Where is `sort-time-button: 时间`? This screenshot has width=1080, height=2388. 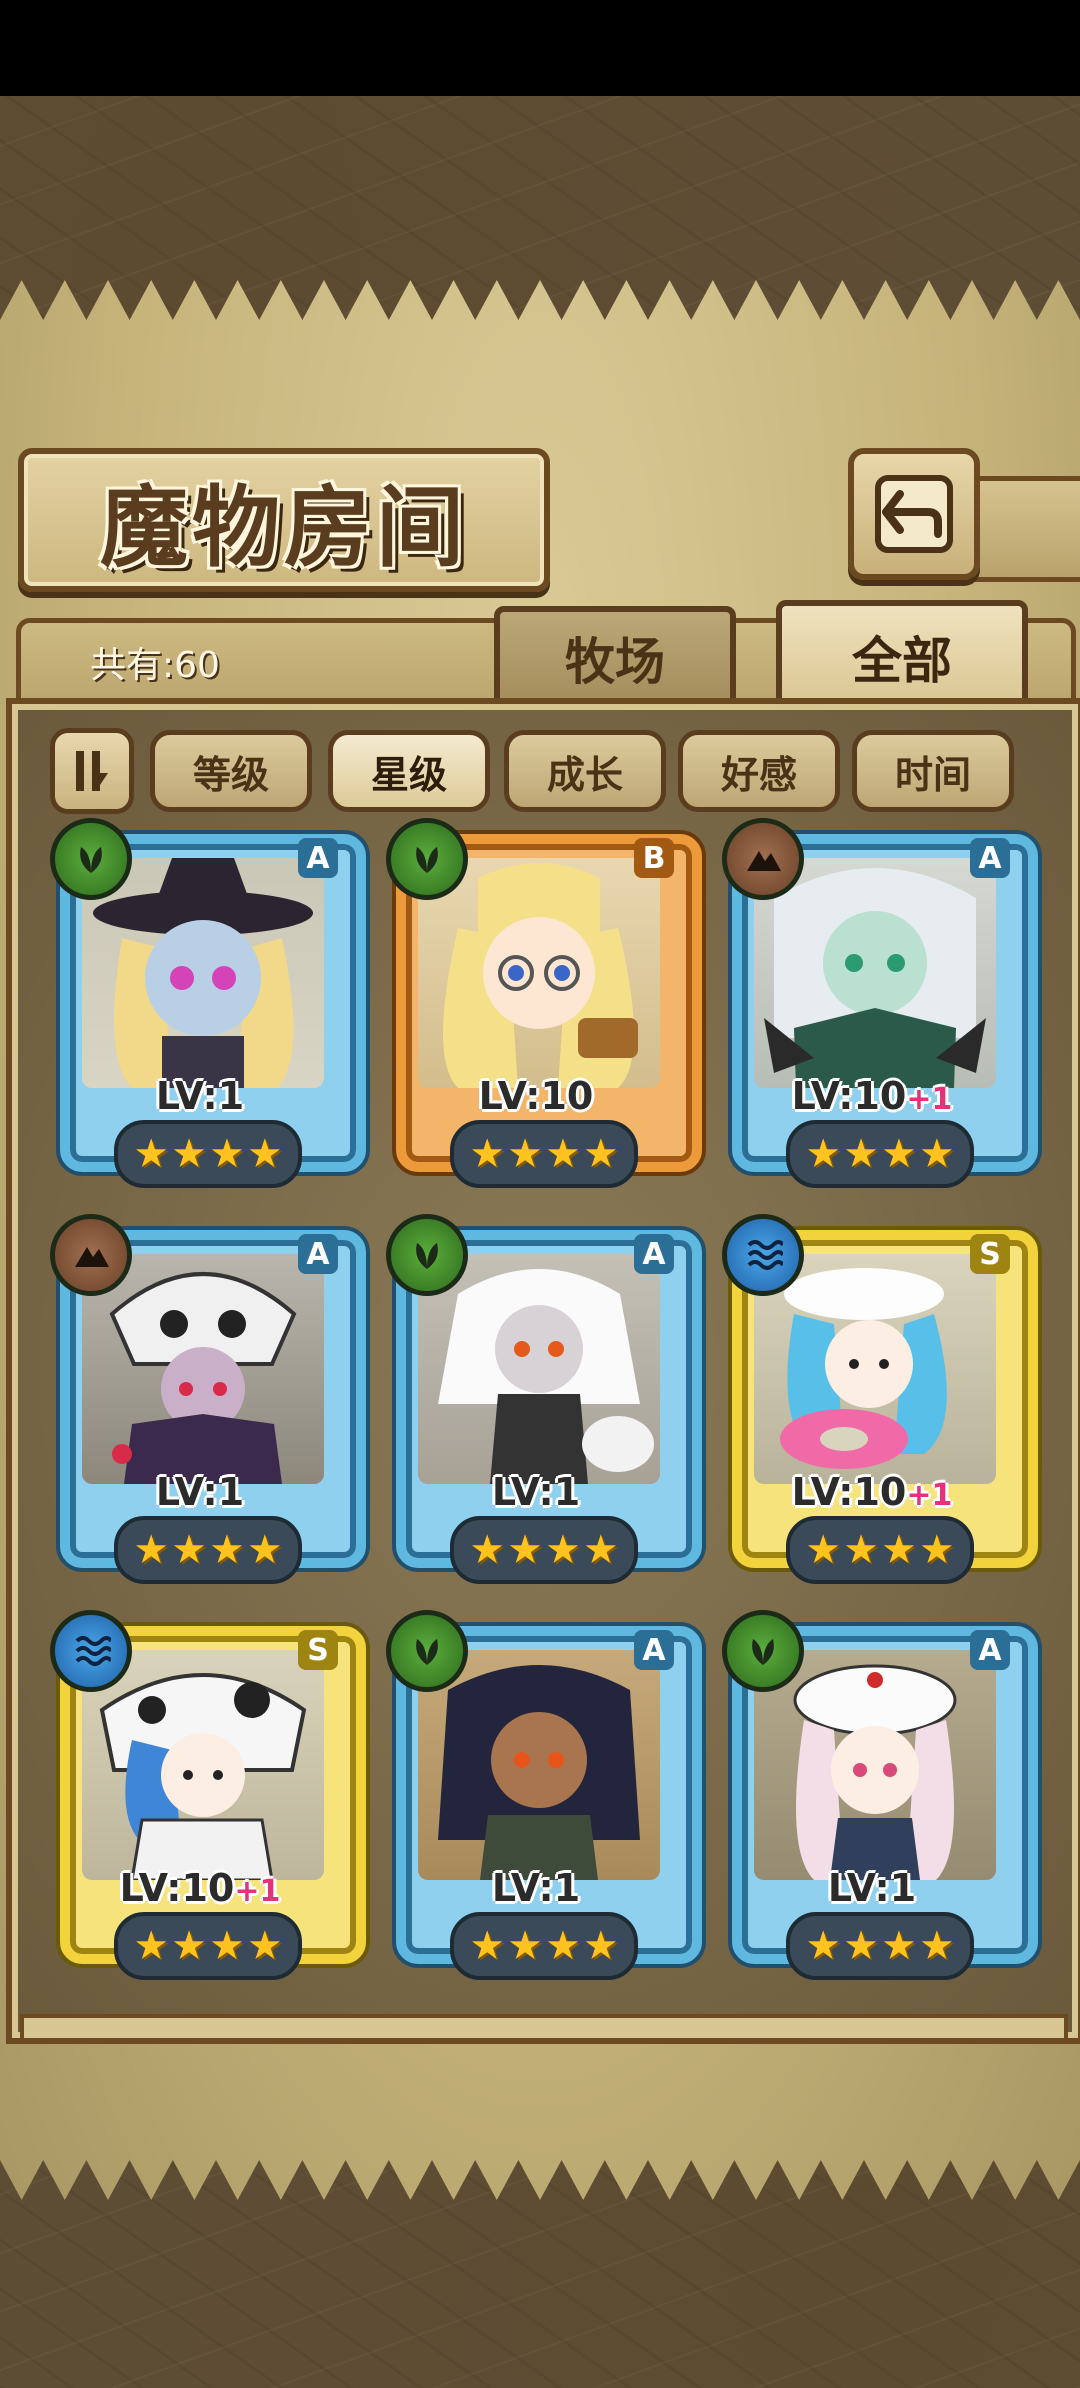 sort-time-button: 时间 is located at coordinates (933, 771).